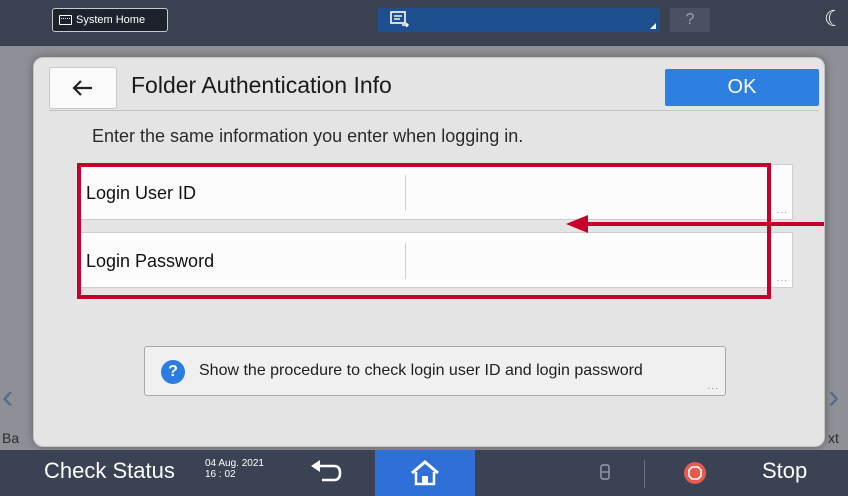  Describe the element at coordinates (833, 438) in the screenshot. I see `background-next-label: xt` at that location.